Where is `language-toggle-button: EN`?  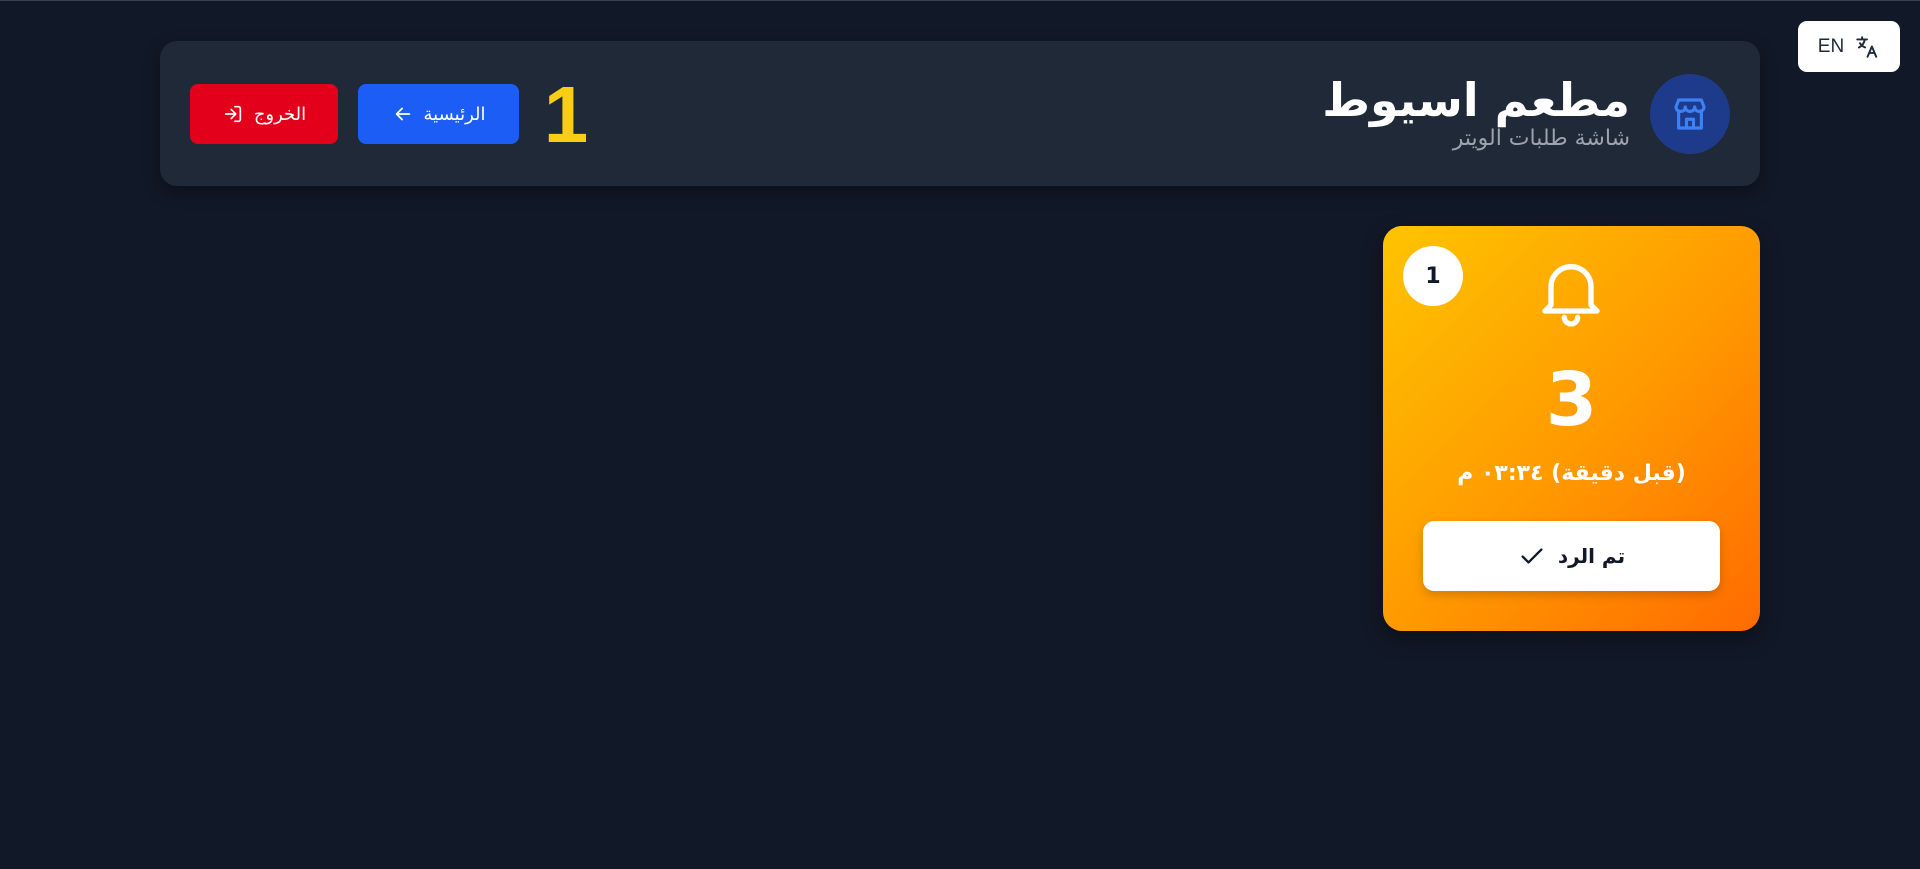
language-toggle-button: EN is located at coordinates (1849, 46).